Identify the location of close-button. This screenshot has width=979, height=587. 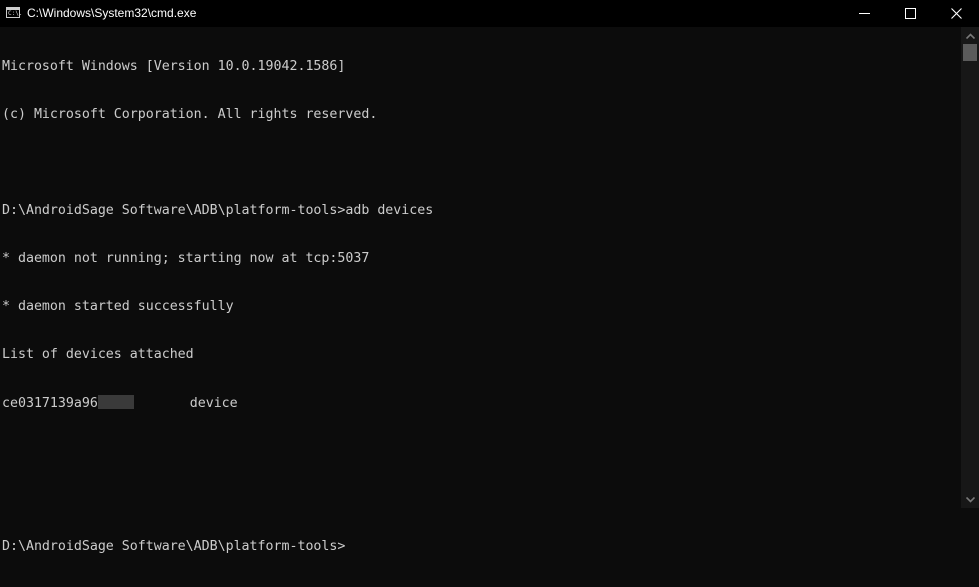
(956, 13).